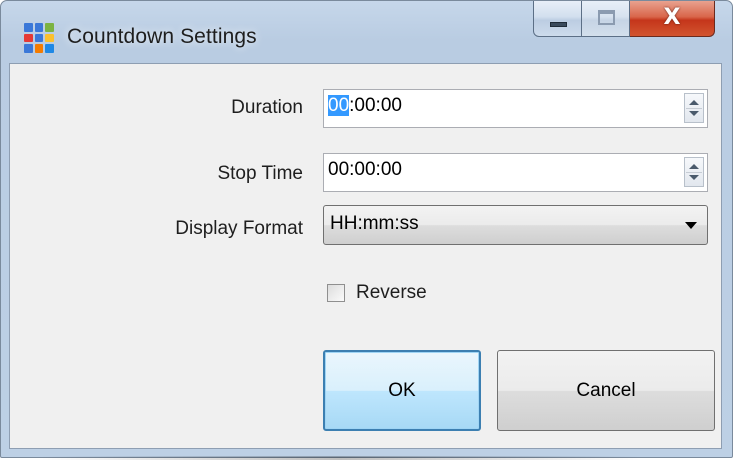 Image resolution: width=738 pixels, height=462 pixels. I want to click on duration-input: 00:00:00, so click(515, 108).